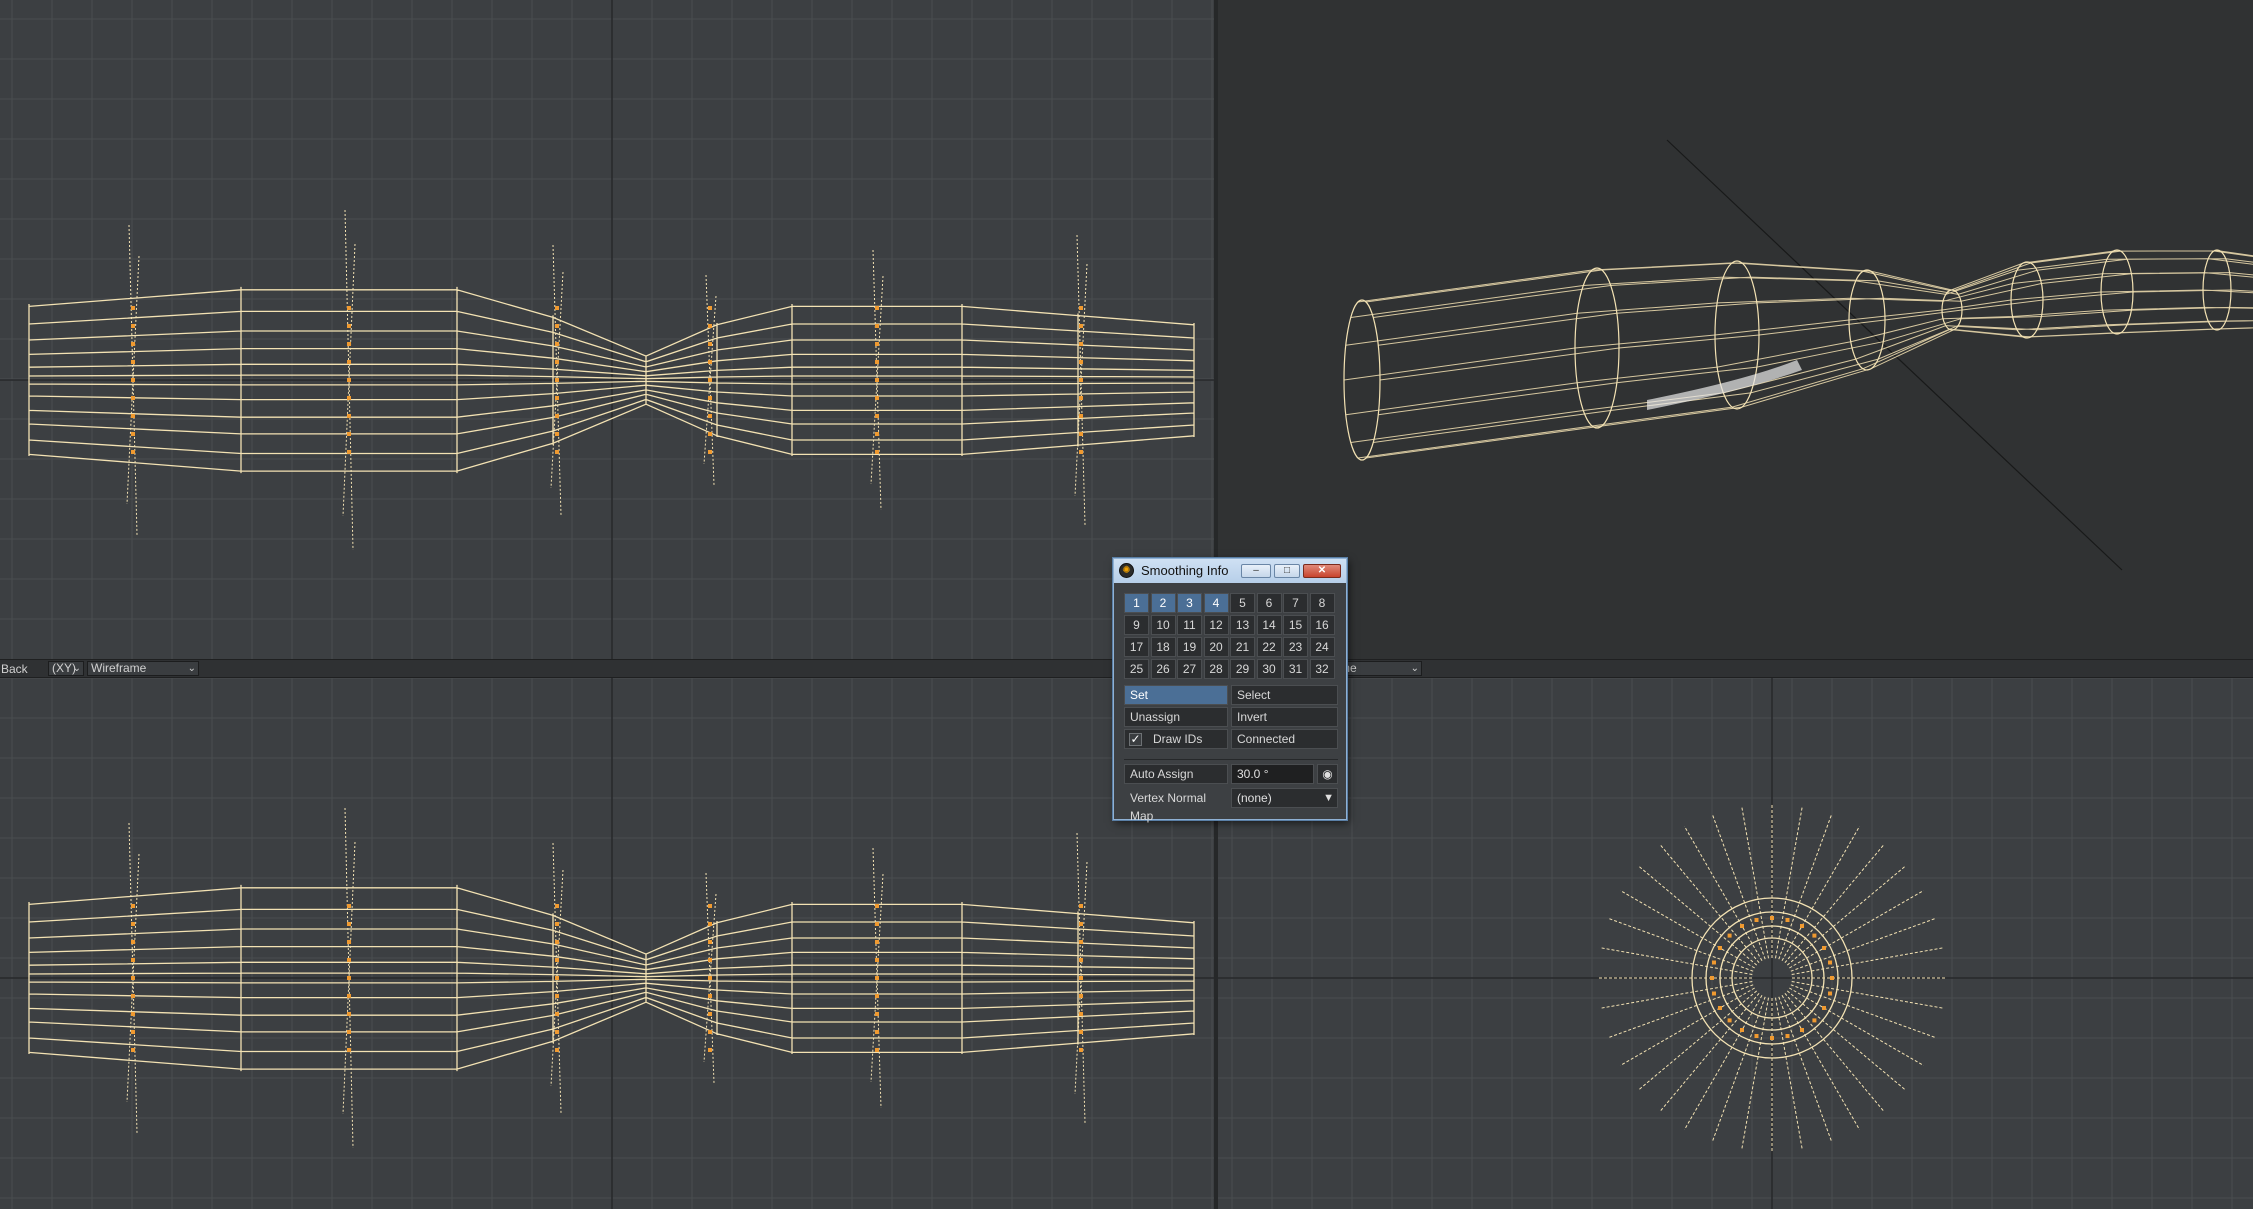 This screenshot has height=1209, width=2253. What do you see at coordinates (1379, 668) in the screenshot?
I see `render-mode-select-right: me ⌄` at bounding box center [1379, 668].